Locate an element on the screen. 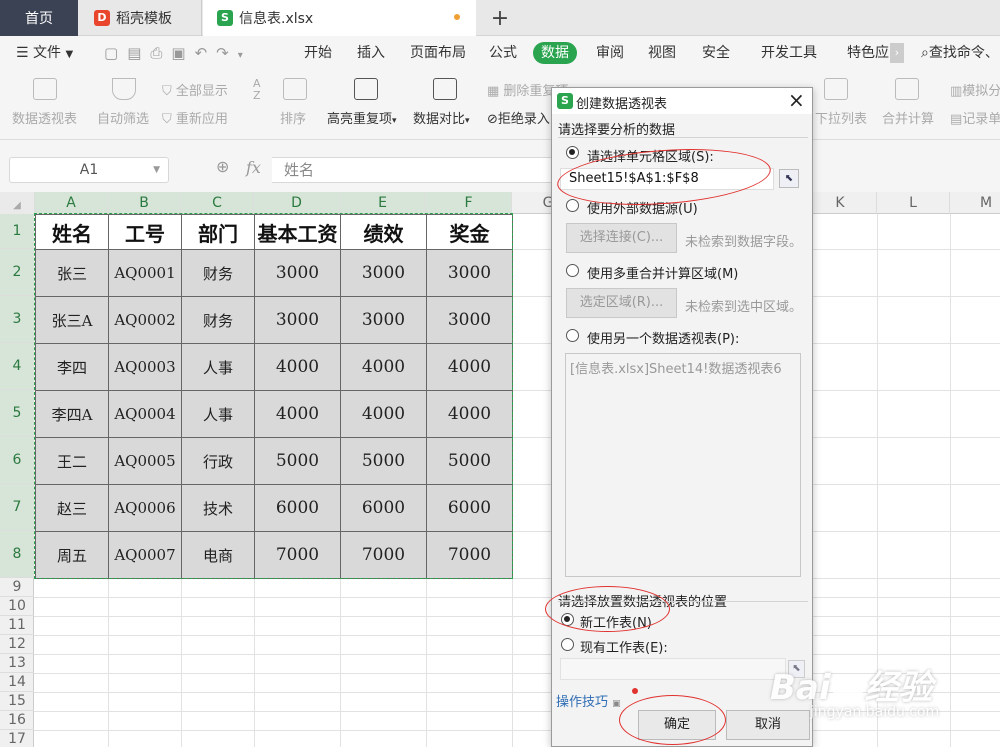  table-cell: 张三A is located at coordinates (72, 320).